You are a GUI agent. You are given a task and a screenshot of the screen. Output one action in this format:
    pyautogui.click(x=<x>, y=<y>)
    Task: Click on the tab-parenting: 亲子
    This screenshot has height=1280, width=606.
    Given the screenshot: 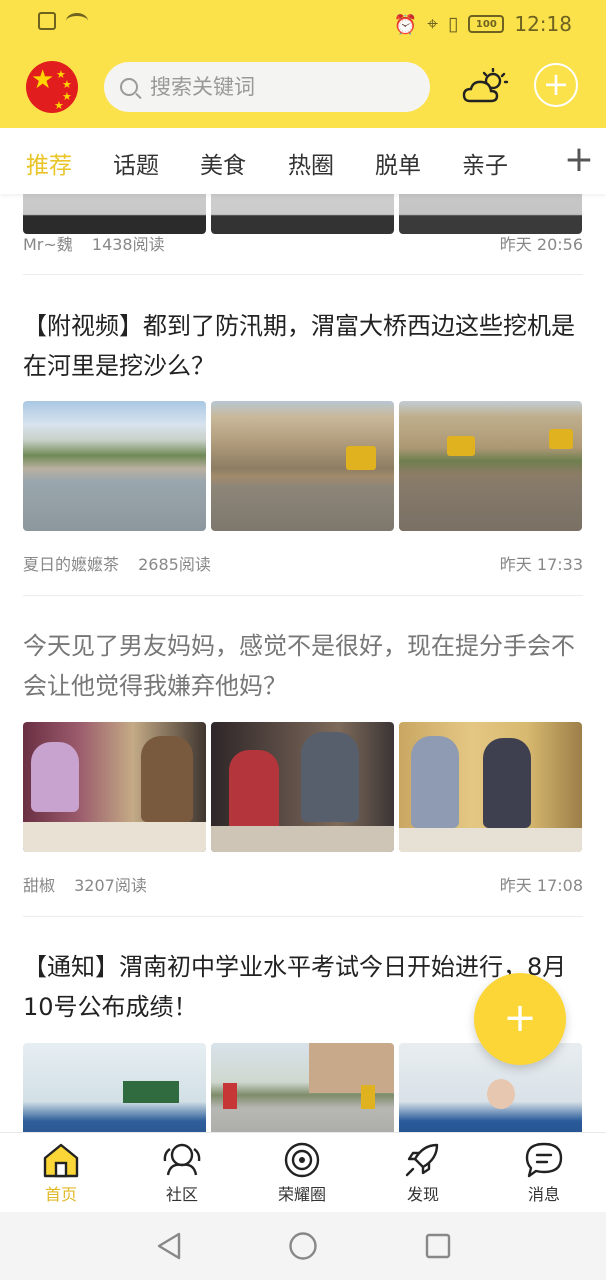 What is the action you would take?
    pyautogui.click(x=485, y=163)
    